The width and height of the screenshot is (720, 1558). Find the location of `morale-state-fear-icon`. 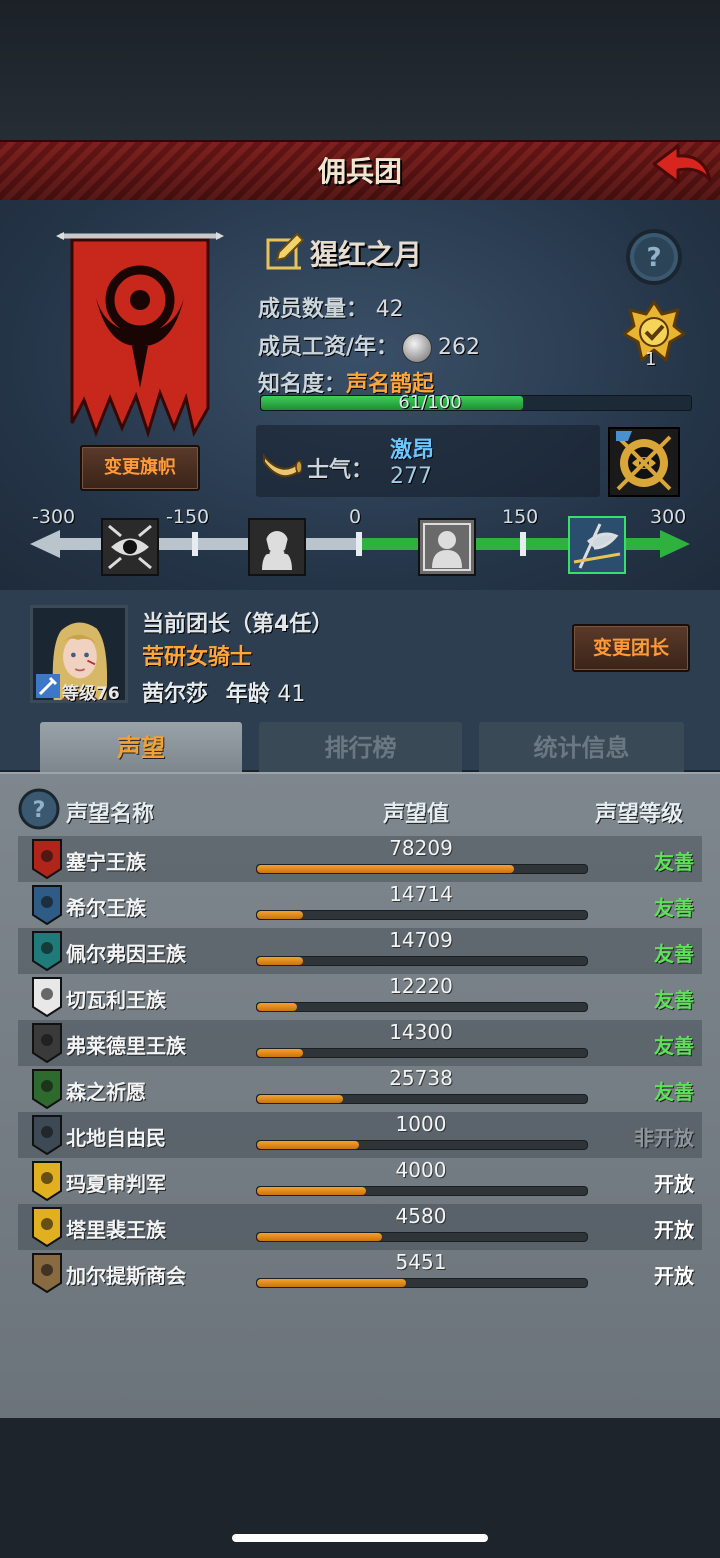

morale-state-fear-icon is located at coordinates (277, 547).